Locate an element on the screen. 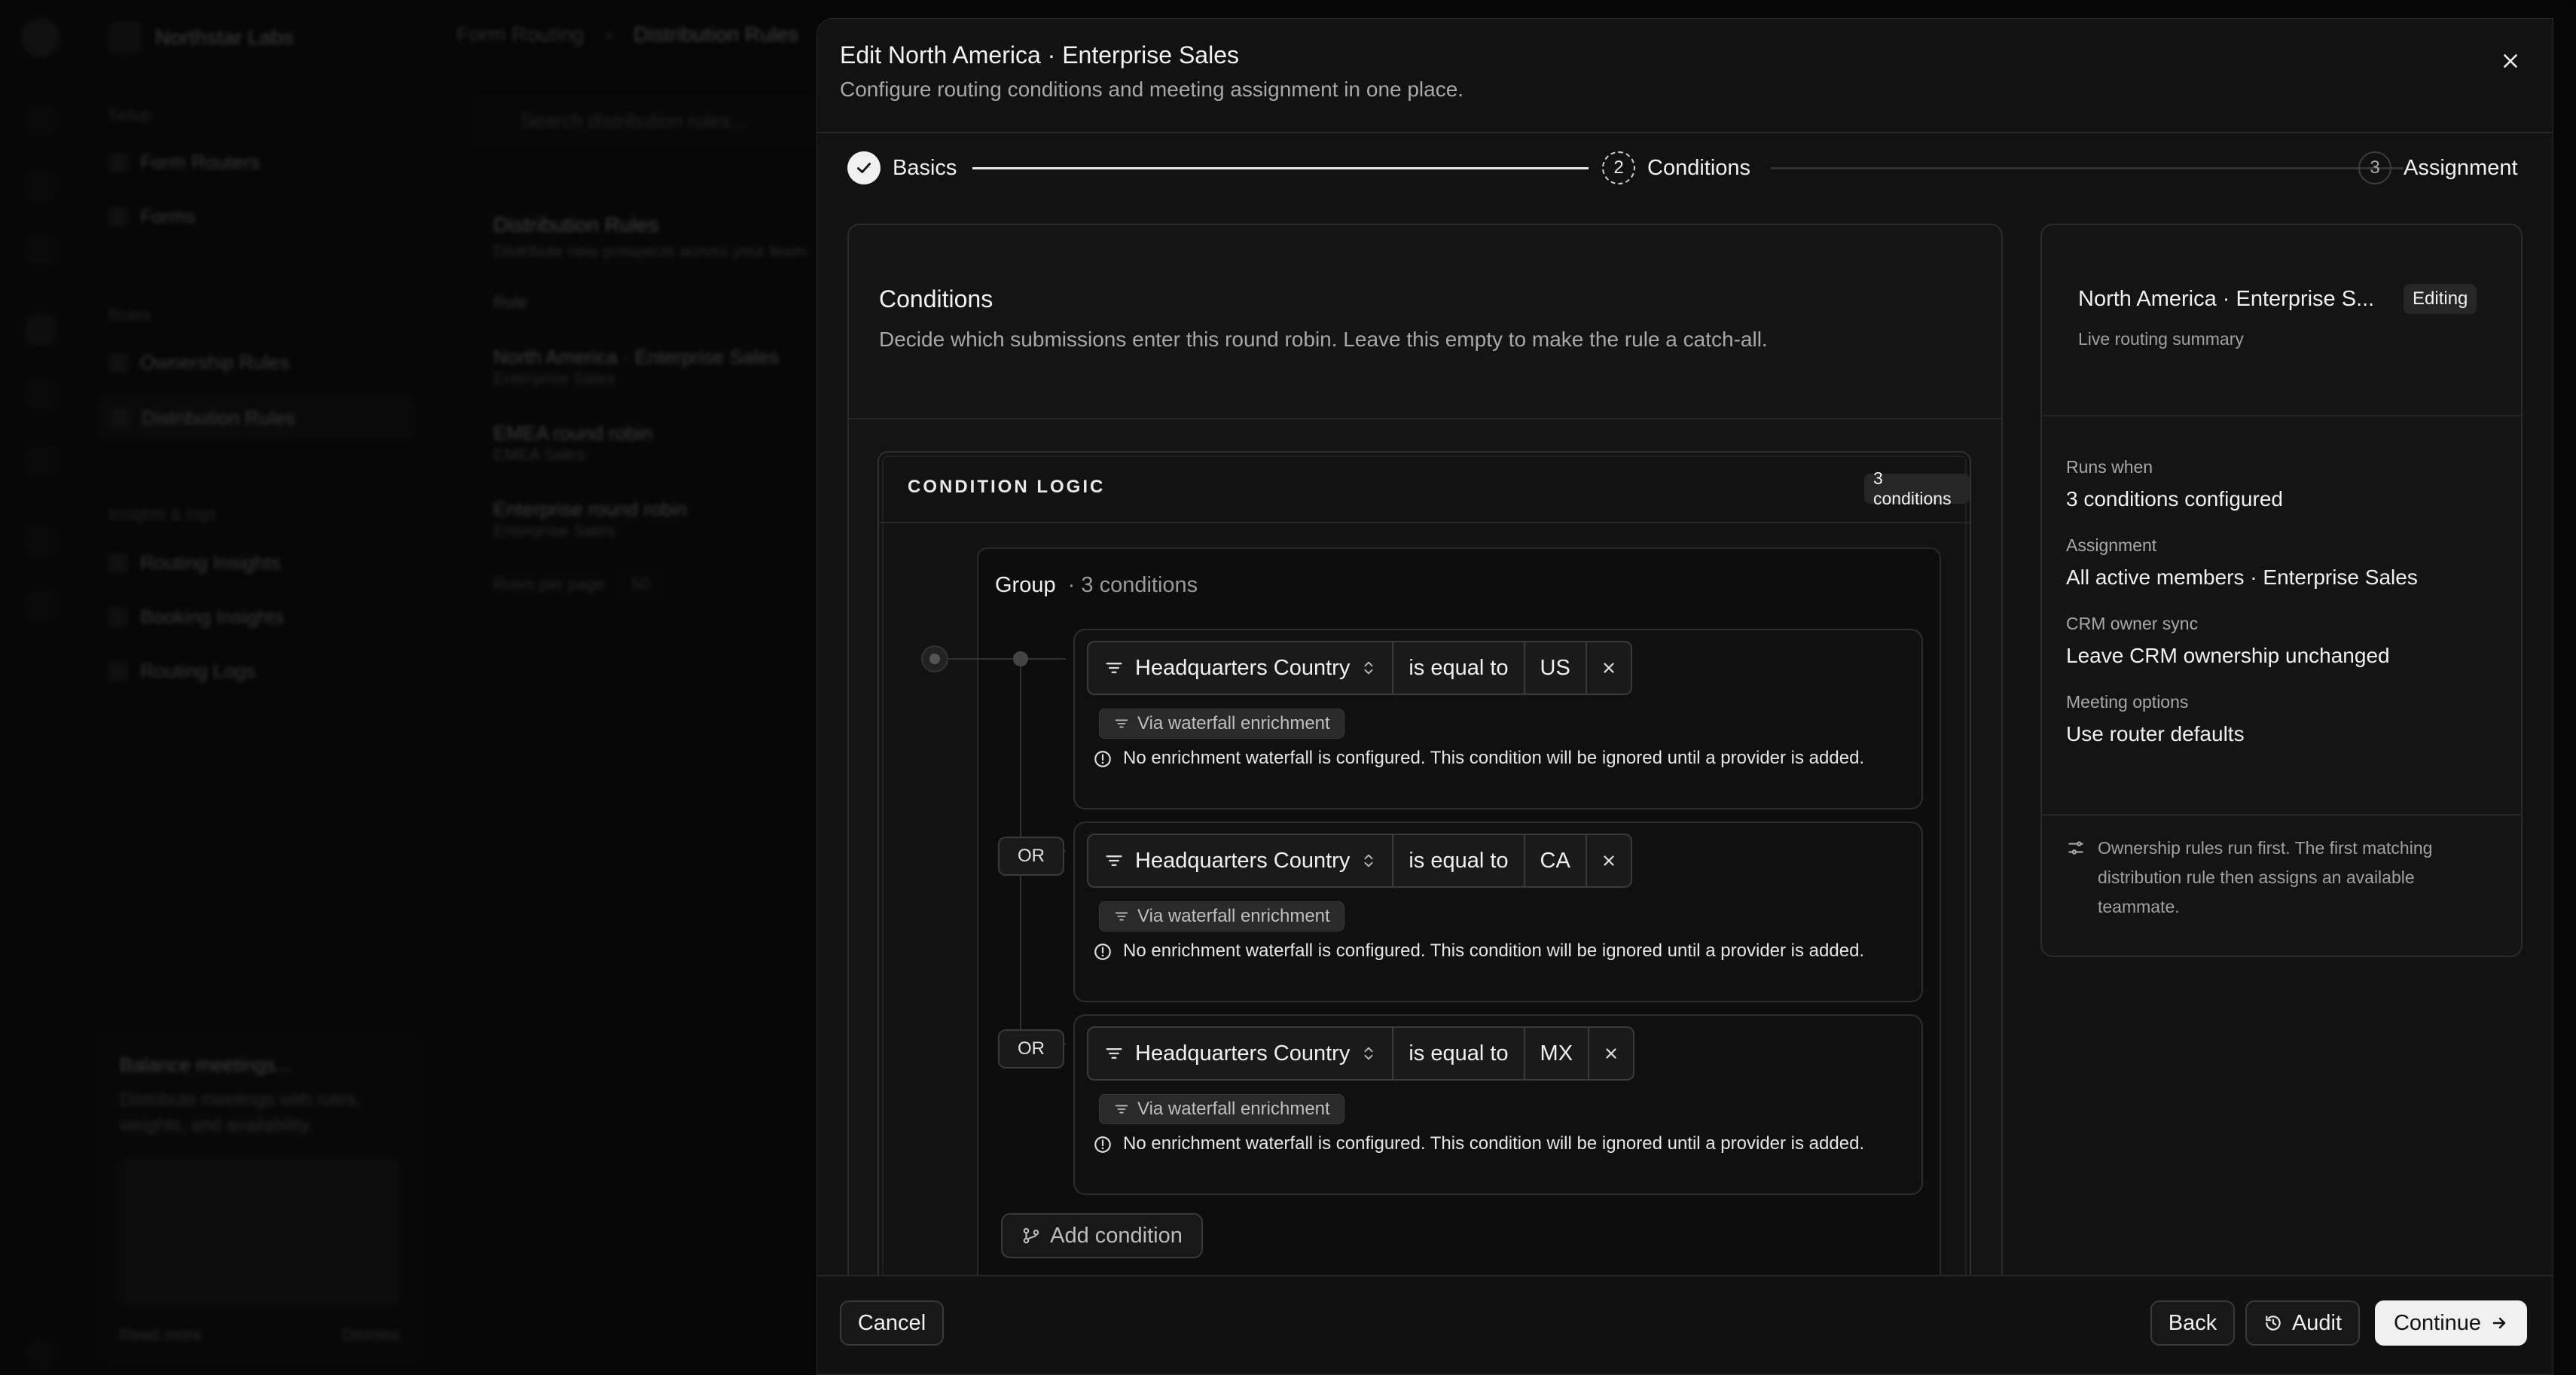 Image resolution: width=2576 pixels, height=1375 pixels. condition-logic-title: CONDITION LOGIC is located at coordinates (1007, 487).